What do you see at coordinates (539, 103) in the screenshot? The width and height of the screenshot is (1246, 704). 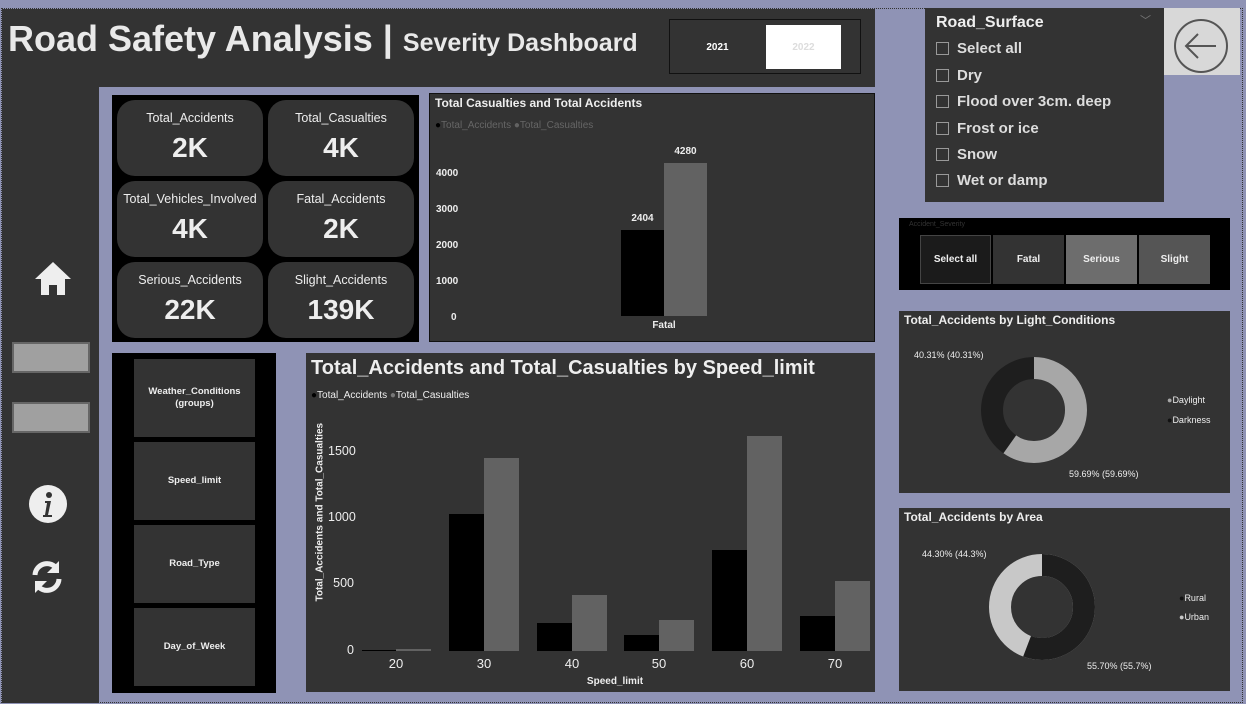 I see `chart1-title: Total Casualties and Total Accidents` at bounding box center [539, 103].